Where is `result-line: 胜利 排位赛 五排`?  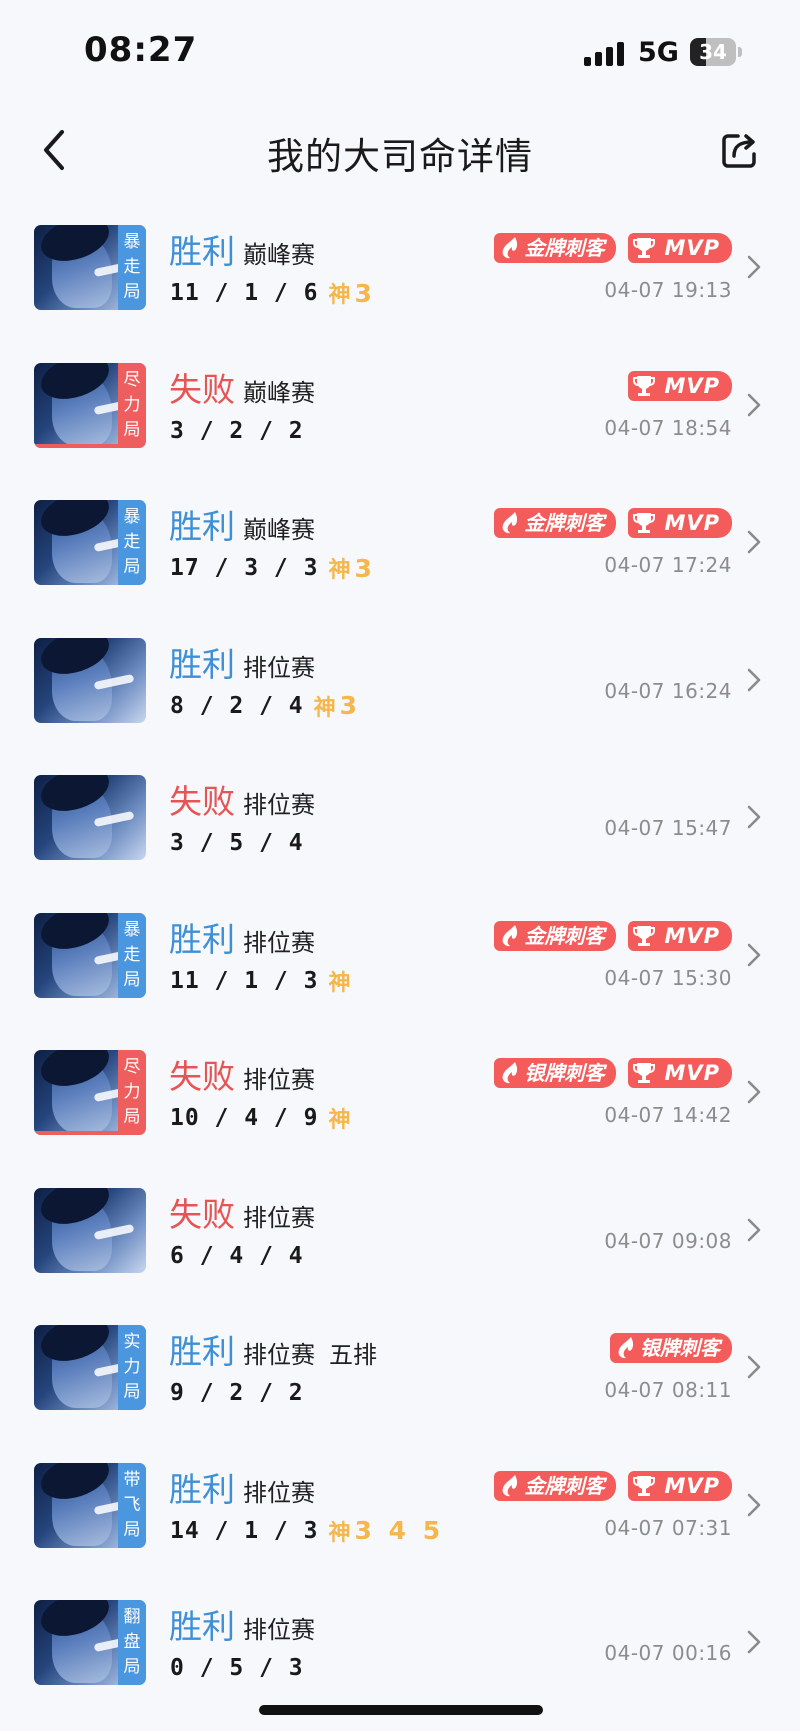
result-line: 胜利 排位赛 五排 is located at coordinates (273, 1350).